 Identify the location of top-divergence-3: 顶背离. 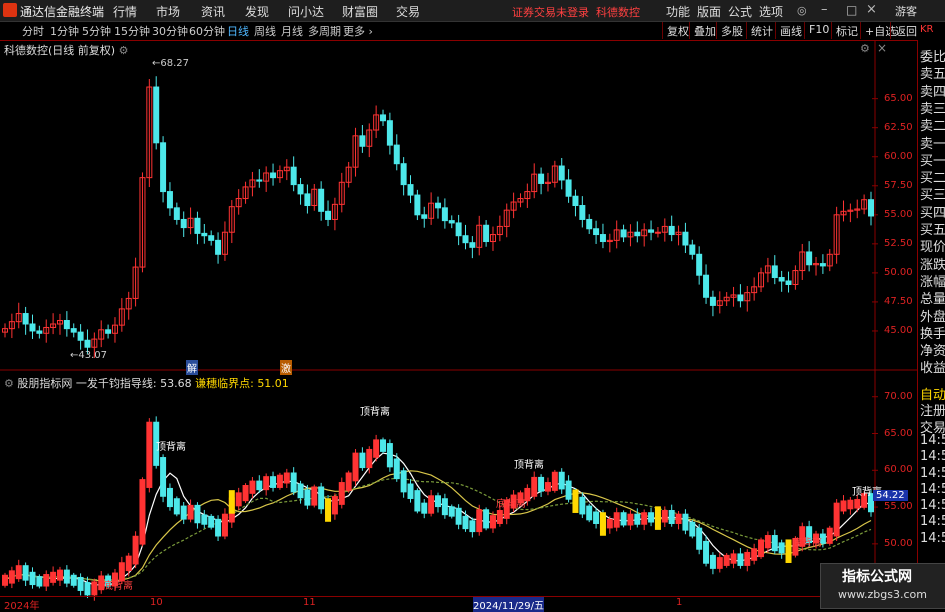
(529, 465).